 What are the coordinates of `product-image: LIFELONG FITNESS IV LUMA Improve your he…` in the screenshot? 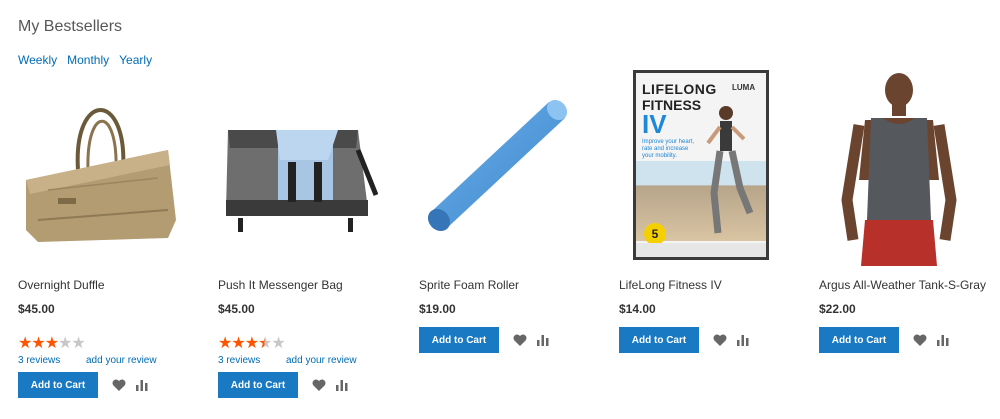 It's located at (699, 170).